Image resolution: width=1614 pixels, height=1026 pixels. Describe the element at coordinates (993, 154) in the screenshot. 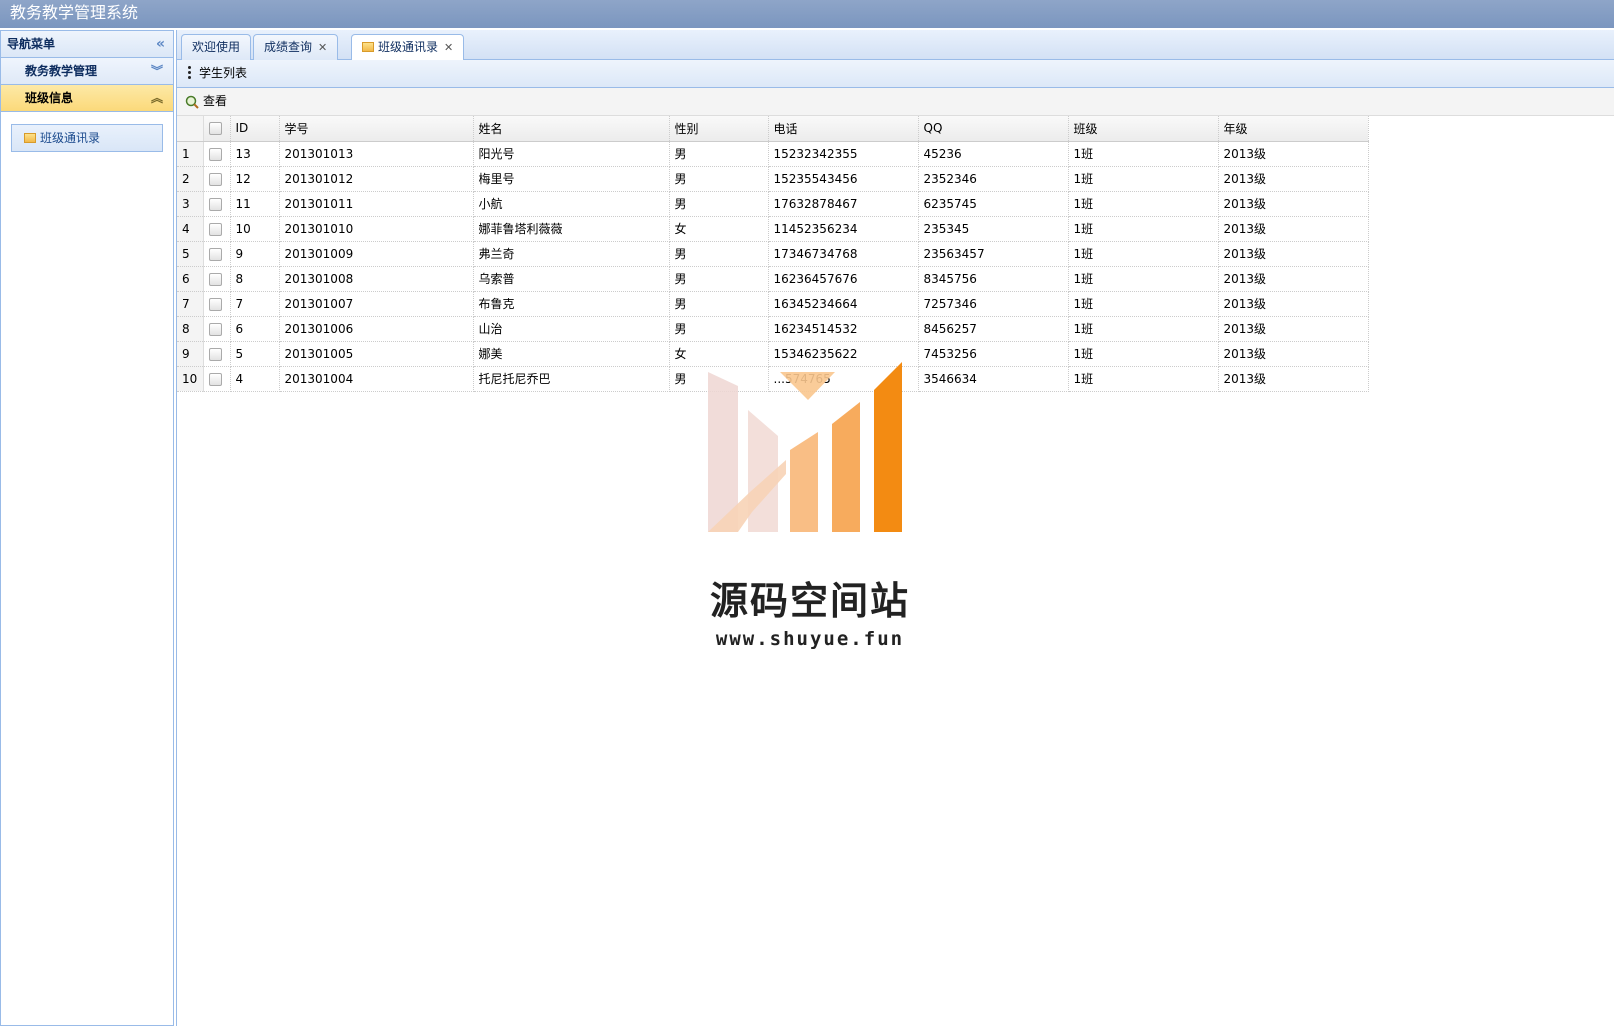

I see `cell-qq: 45236` at that location.